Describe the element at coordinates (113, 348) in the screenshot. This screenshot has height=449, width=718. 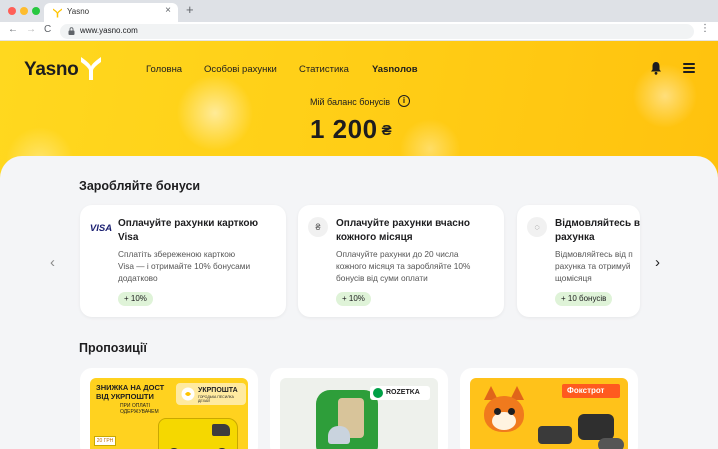
I see `offers-title: Пропозиції` at that location.